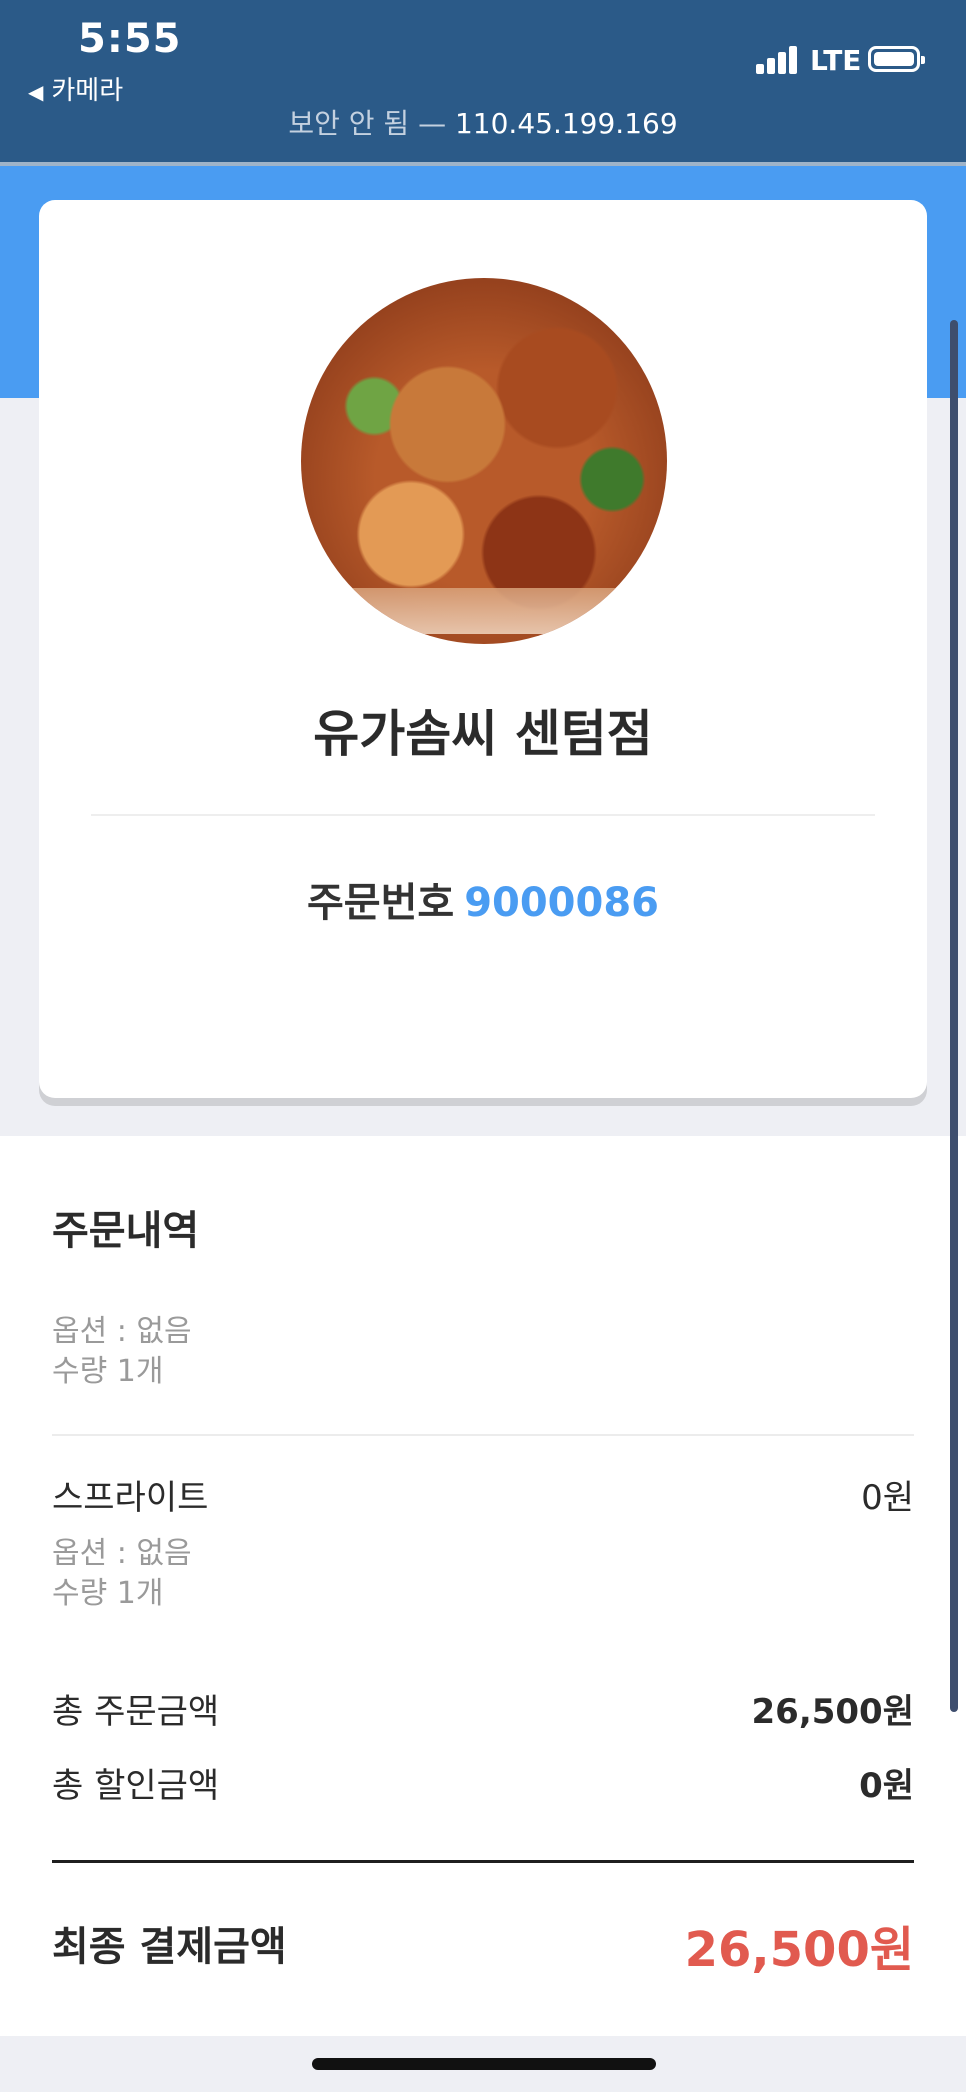 Image resolution: width=966 pixels, height=2092 pixels. What do you see at coordinates (380, 903) in the screenshot?
I see `order-number-label: 주문번호` at bounding box center [380, 903].